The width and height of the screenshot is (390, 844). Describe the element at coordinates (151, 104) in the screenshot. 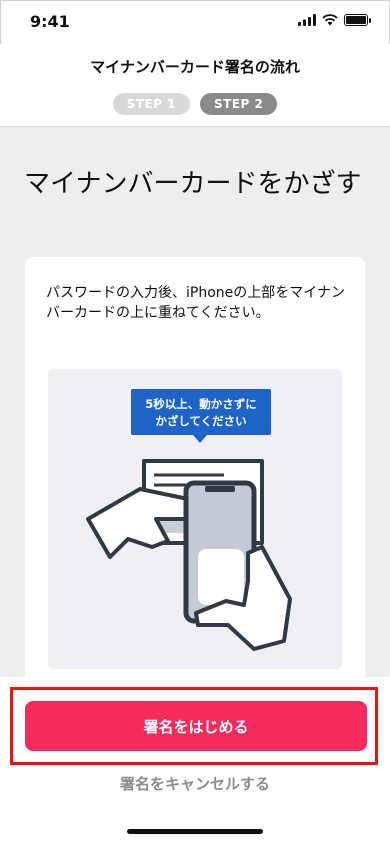

I see `step-1-badge: STEP 1` at that location.